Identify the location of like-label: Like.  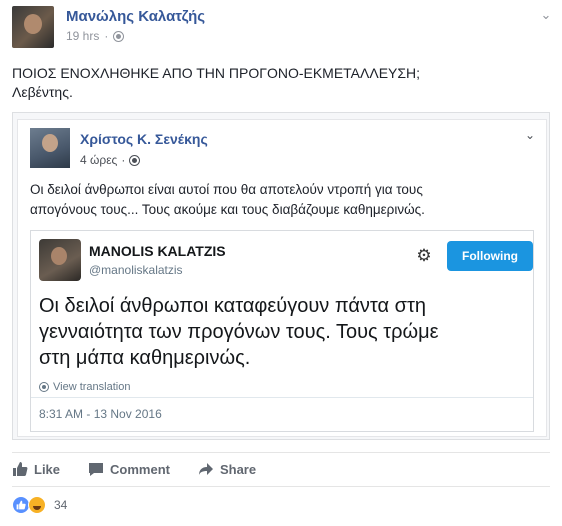
(47, 469).